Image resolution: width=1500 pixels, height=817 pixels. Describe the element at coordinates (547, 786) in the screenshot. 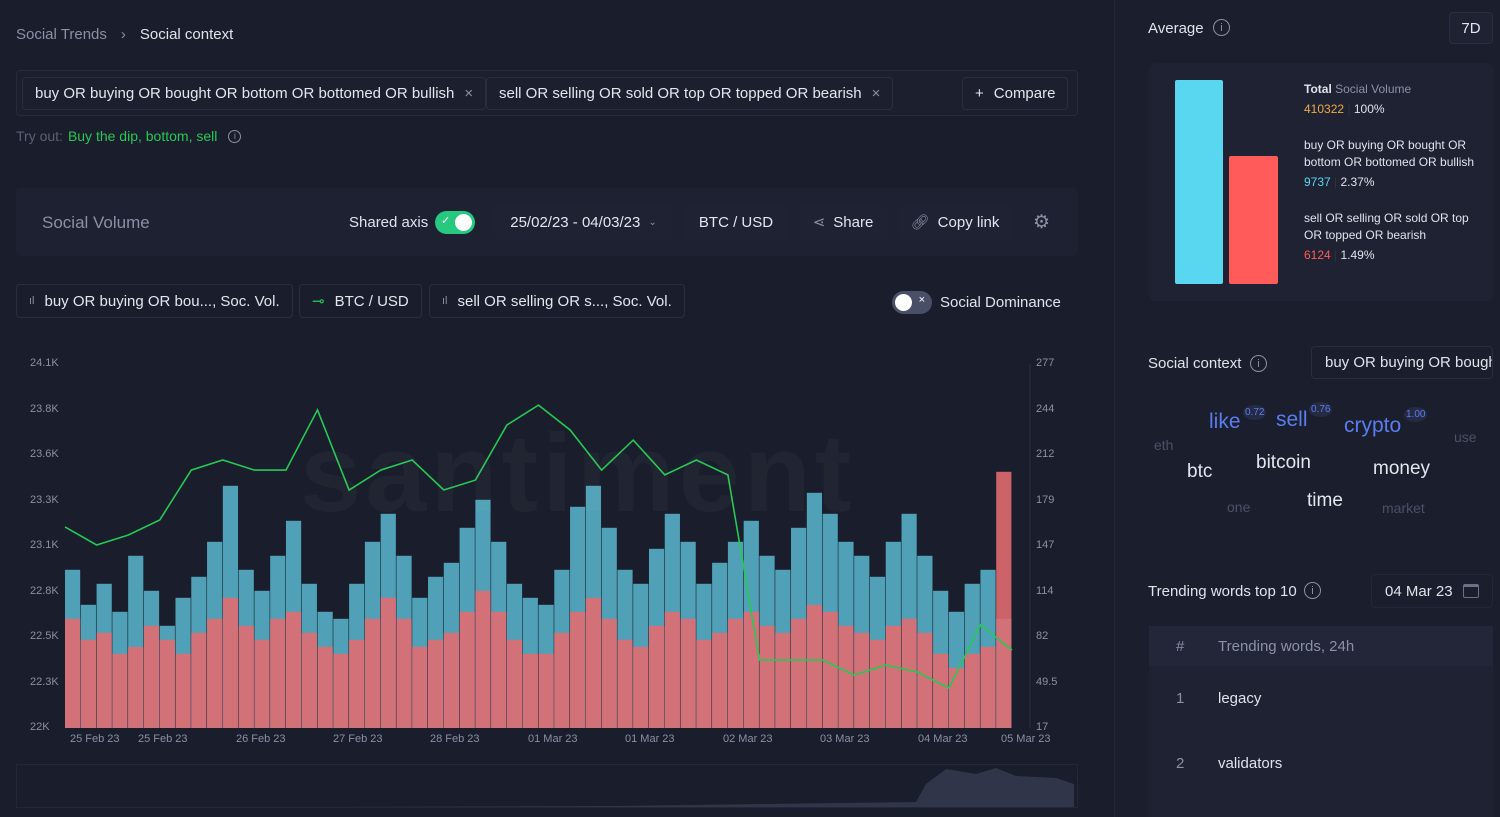

I see `chart-navigator` at that location.